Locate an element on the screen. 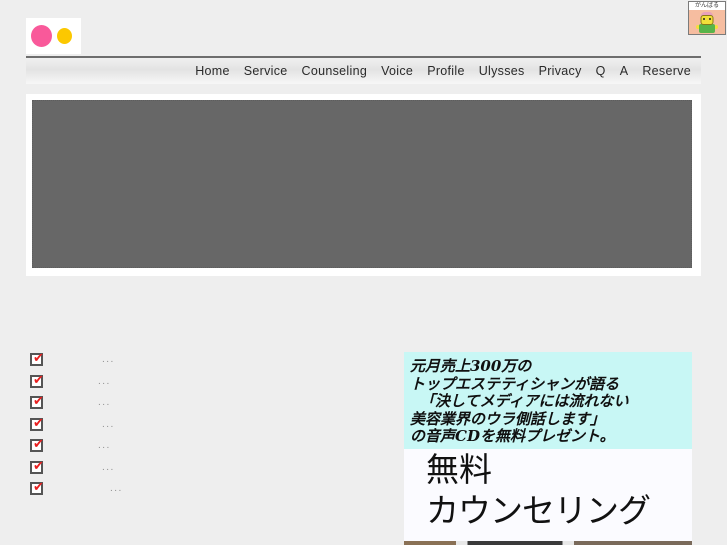 Image resolution: width=727 pixels, height=545 pixels. nav-item-reserve: Reserve is located at coordinates (666, 71).